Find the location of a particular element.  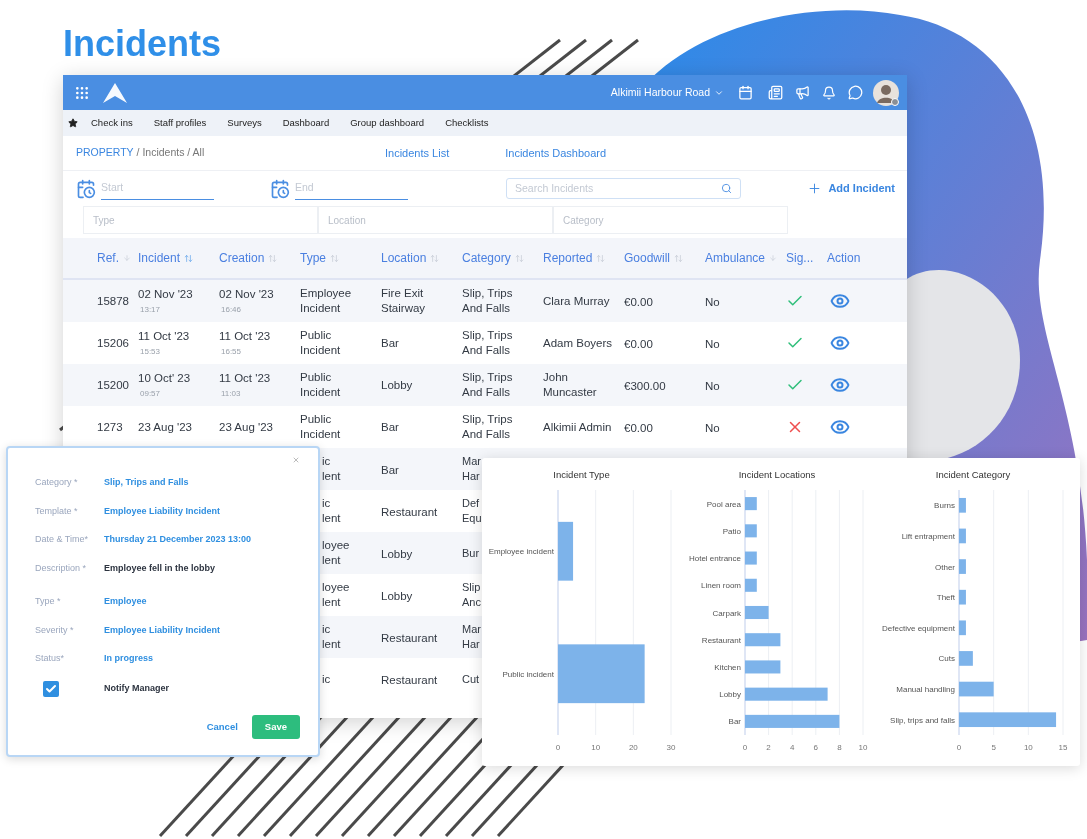

field-value: Thursday 21 December 2023 13:00 is located at coordinates (178, 540).